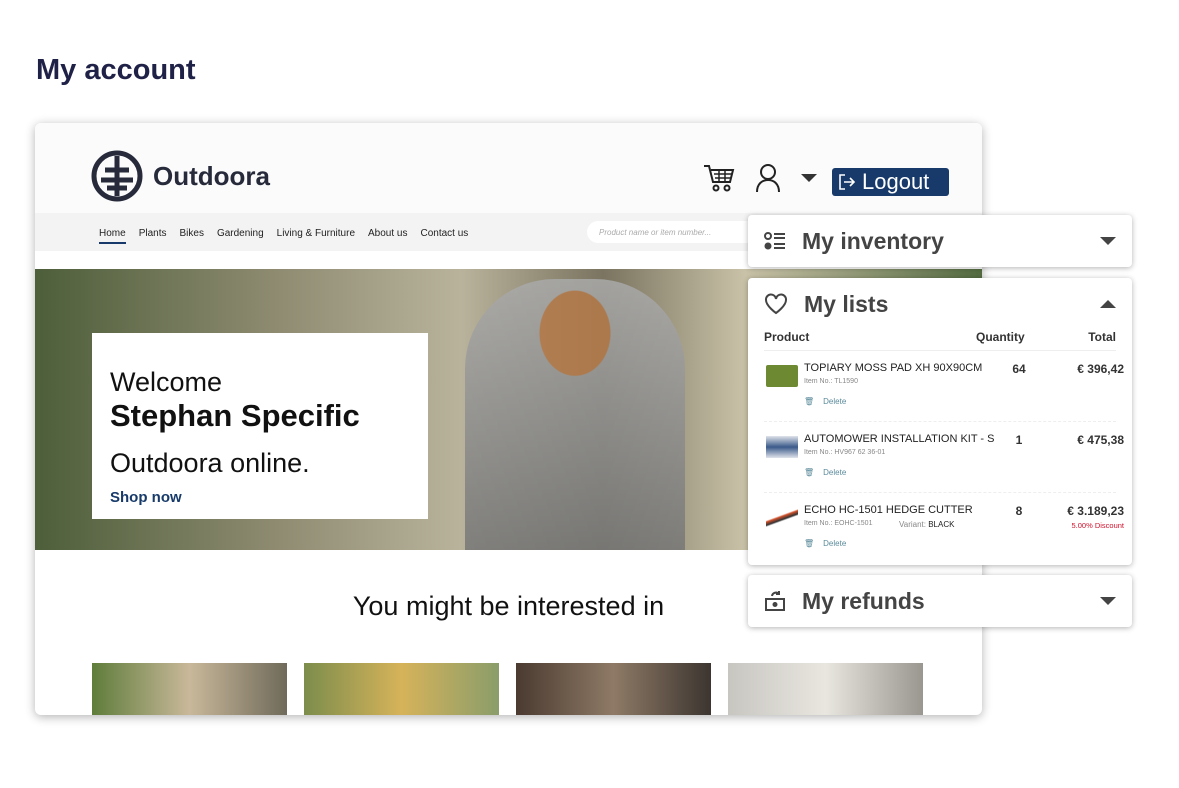 The height and width of the screenshot is (788, 1179). I want to click on panel-title: My refunds, so click(863, 600).